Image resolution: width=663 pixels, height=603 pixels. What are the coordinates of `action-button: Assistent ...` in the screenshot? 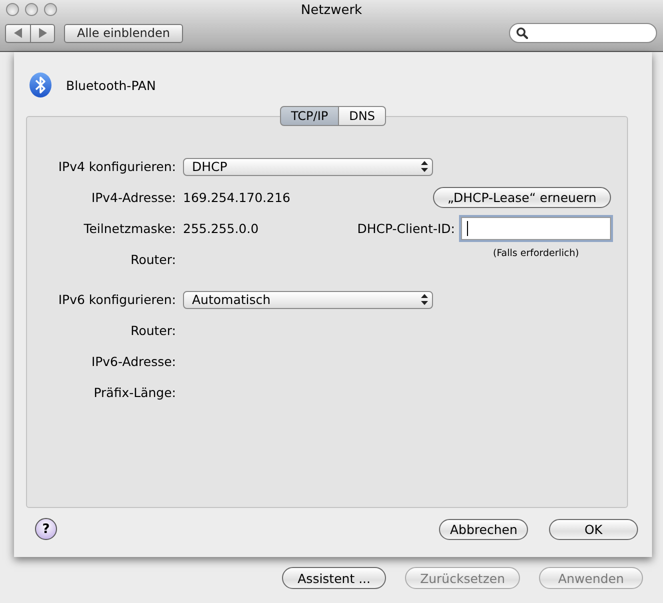 It's located at (334, 578).